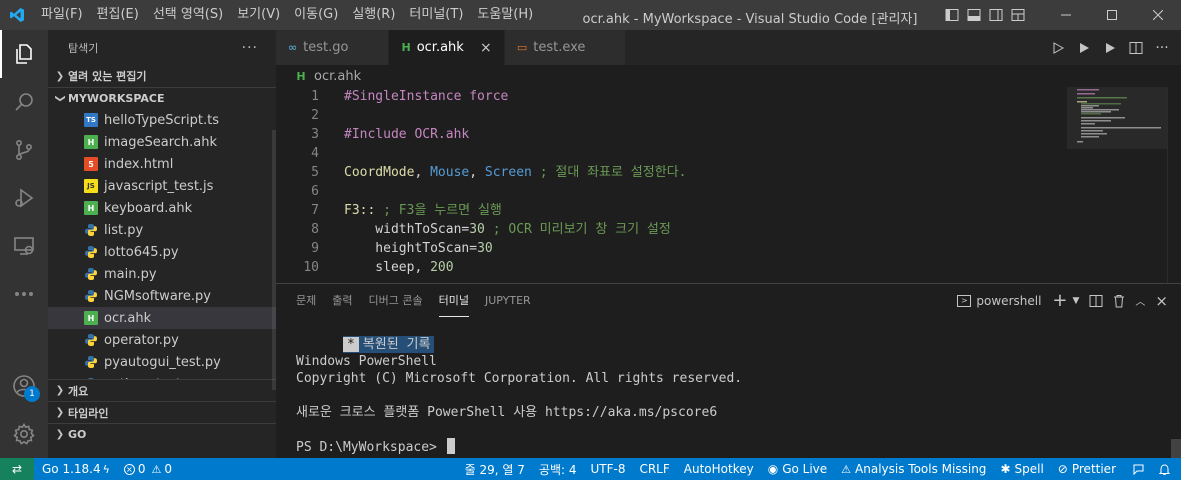 The width and height of the screenshot is (1181, 480). Describe the element at coordinates (1110, 47) in the screenshot. I see `run-script-icon` at that location.